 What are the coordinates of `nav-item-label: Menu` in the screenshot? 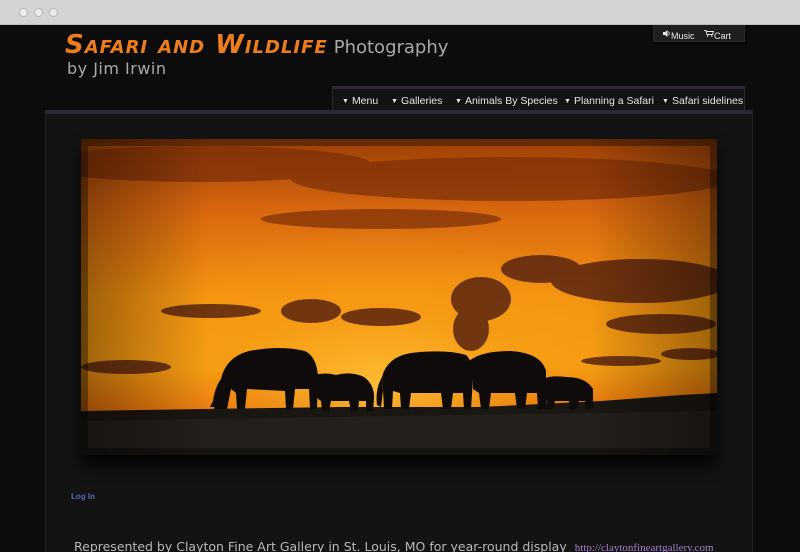 It's located at (365, 101).